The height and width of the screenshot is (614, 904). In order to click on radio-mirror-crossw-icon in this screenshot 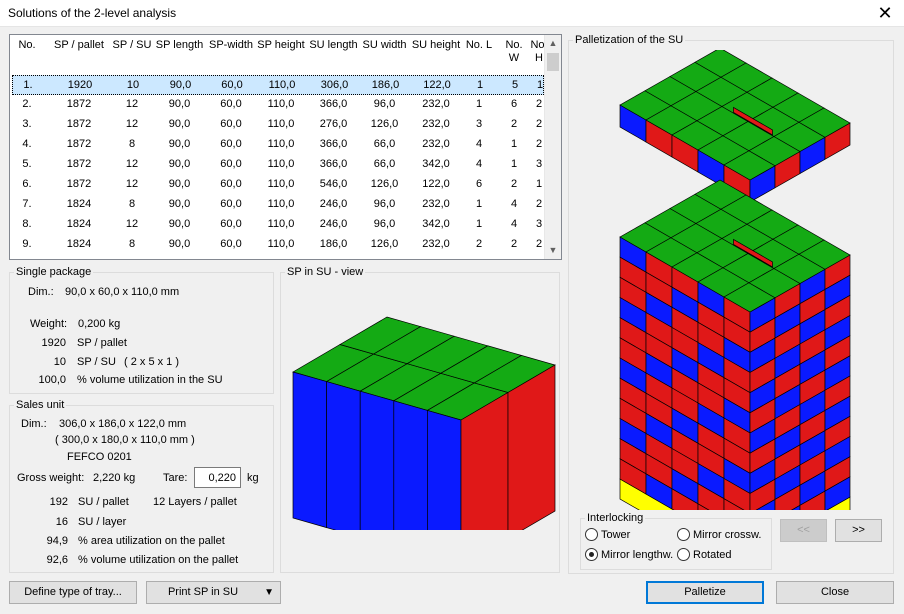, I will do `click(683, 534)`.